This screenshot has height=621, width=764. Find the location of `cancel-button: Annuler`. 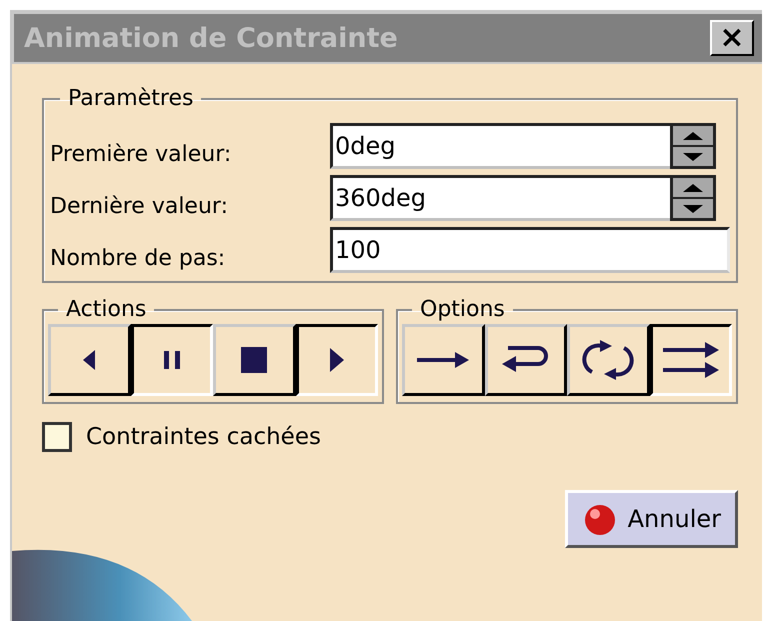

cancel-button: Annuler is located at coordinates (651, 519).